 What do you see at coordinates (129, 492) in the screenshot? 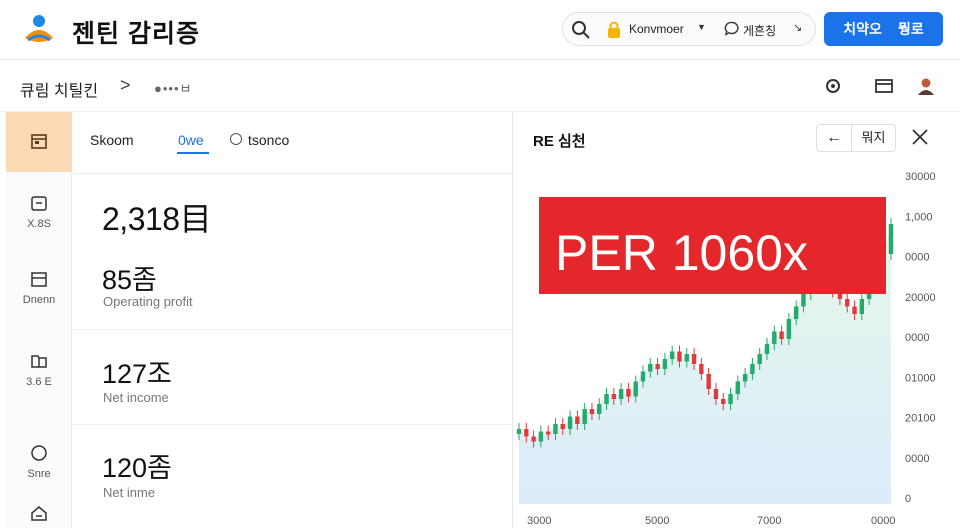
I see `net-income-2-label: Net inme` at bounding box center [129, 492].